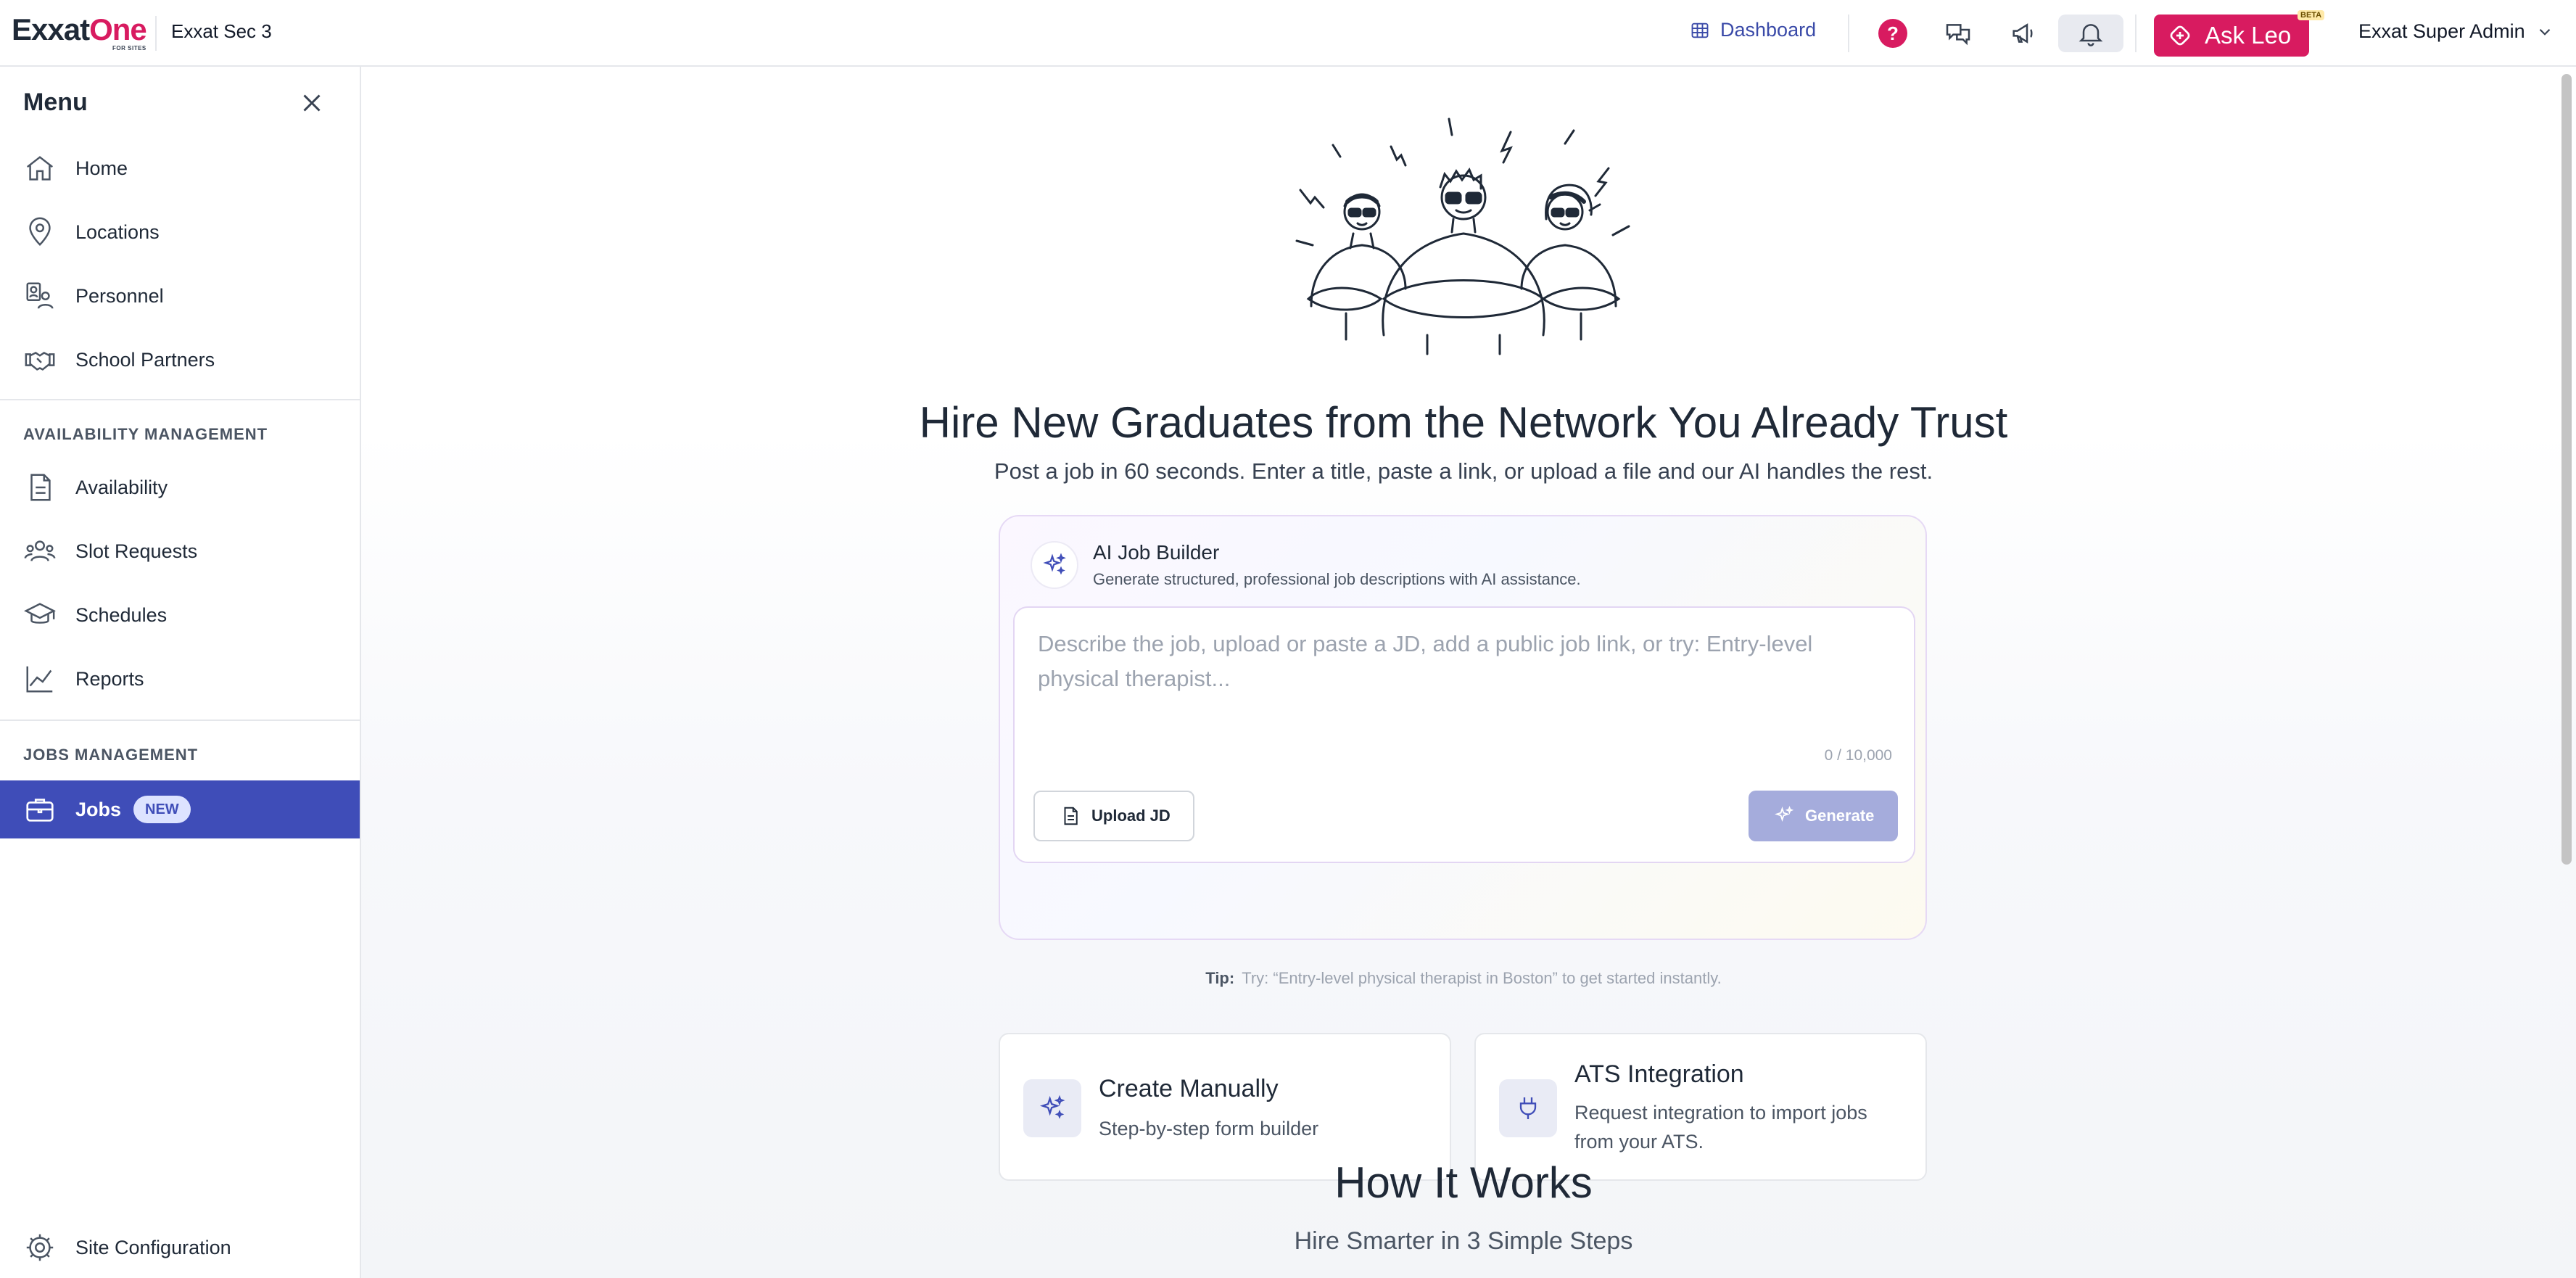  I want to click on sidebar-item-locations: Locations, so click(180, 232).